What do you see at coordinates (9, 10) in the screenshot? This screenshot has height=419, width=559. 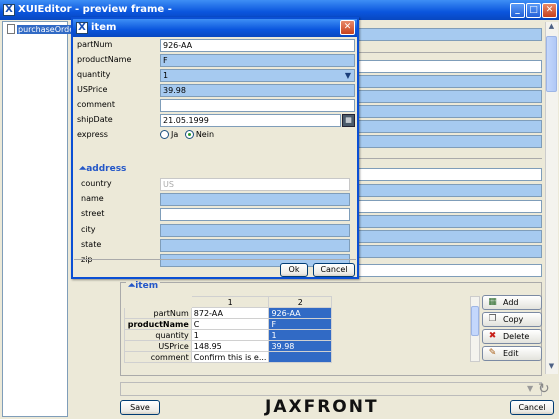 I see `xui-app-icon: X` at bounding box center [9, 10].